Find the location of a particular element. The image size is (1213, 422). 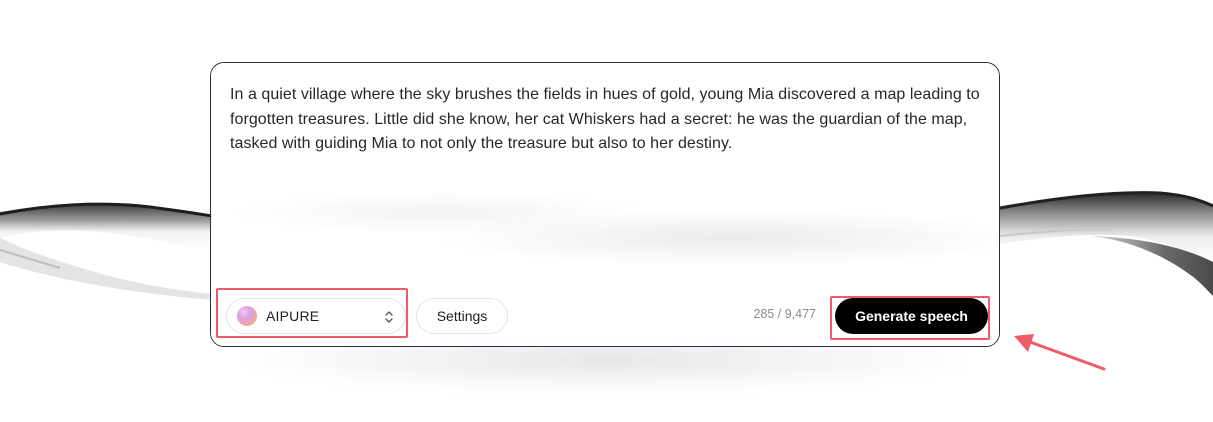

generate-button-highlight is located at coordinates (910, 318).